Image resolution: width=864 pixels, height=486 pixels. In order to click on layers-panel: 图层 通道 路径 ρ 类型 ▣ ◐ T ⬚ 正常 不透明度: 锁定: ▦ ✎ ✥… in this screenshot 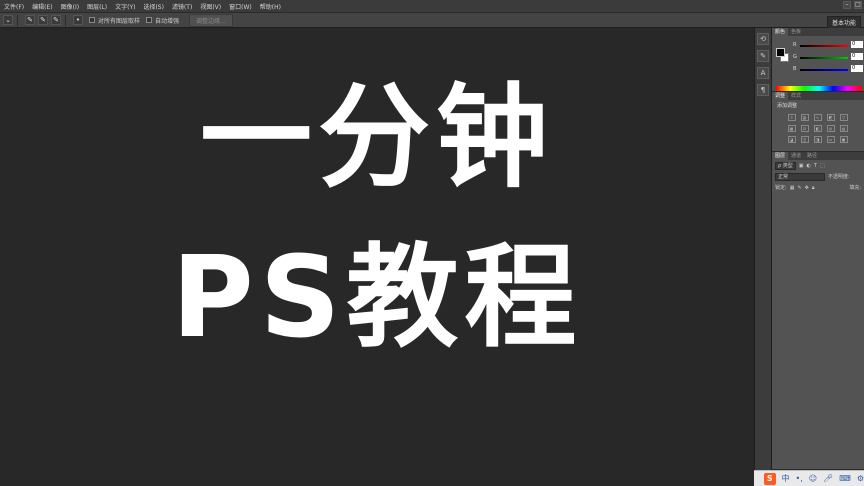, I will do `click(818, 311)`.